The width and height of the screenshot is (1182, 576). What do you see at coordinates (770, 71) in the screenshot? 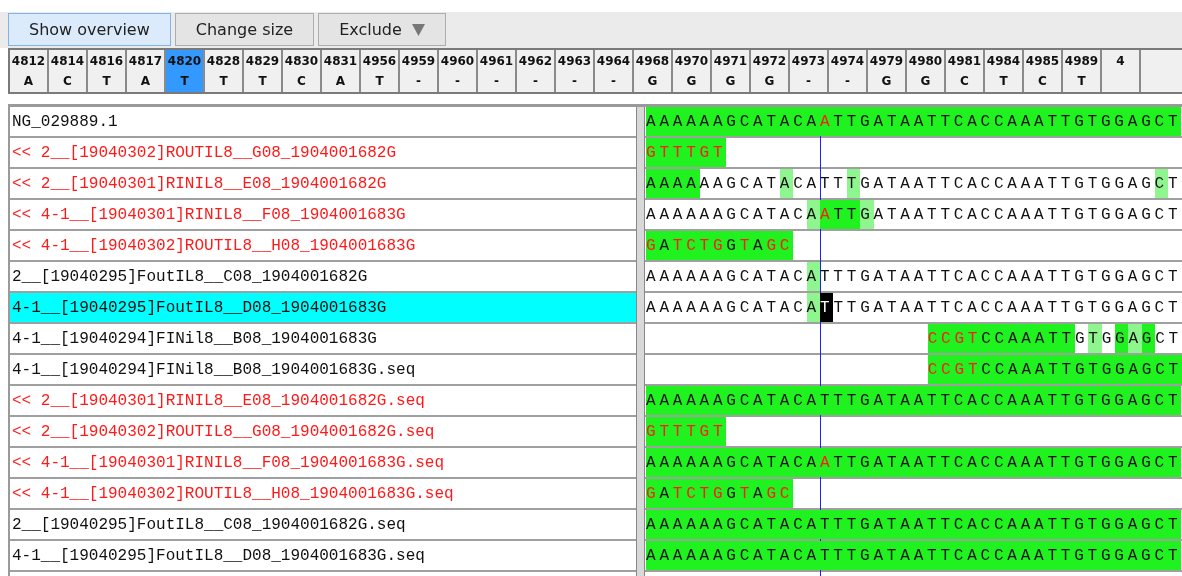
I see `ruler-column: 4972 G` at bounding box center [770, 71].